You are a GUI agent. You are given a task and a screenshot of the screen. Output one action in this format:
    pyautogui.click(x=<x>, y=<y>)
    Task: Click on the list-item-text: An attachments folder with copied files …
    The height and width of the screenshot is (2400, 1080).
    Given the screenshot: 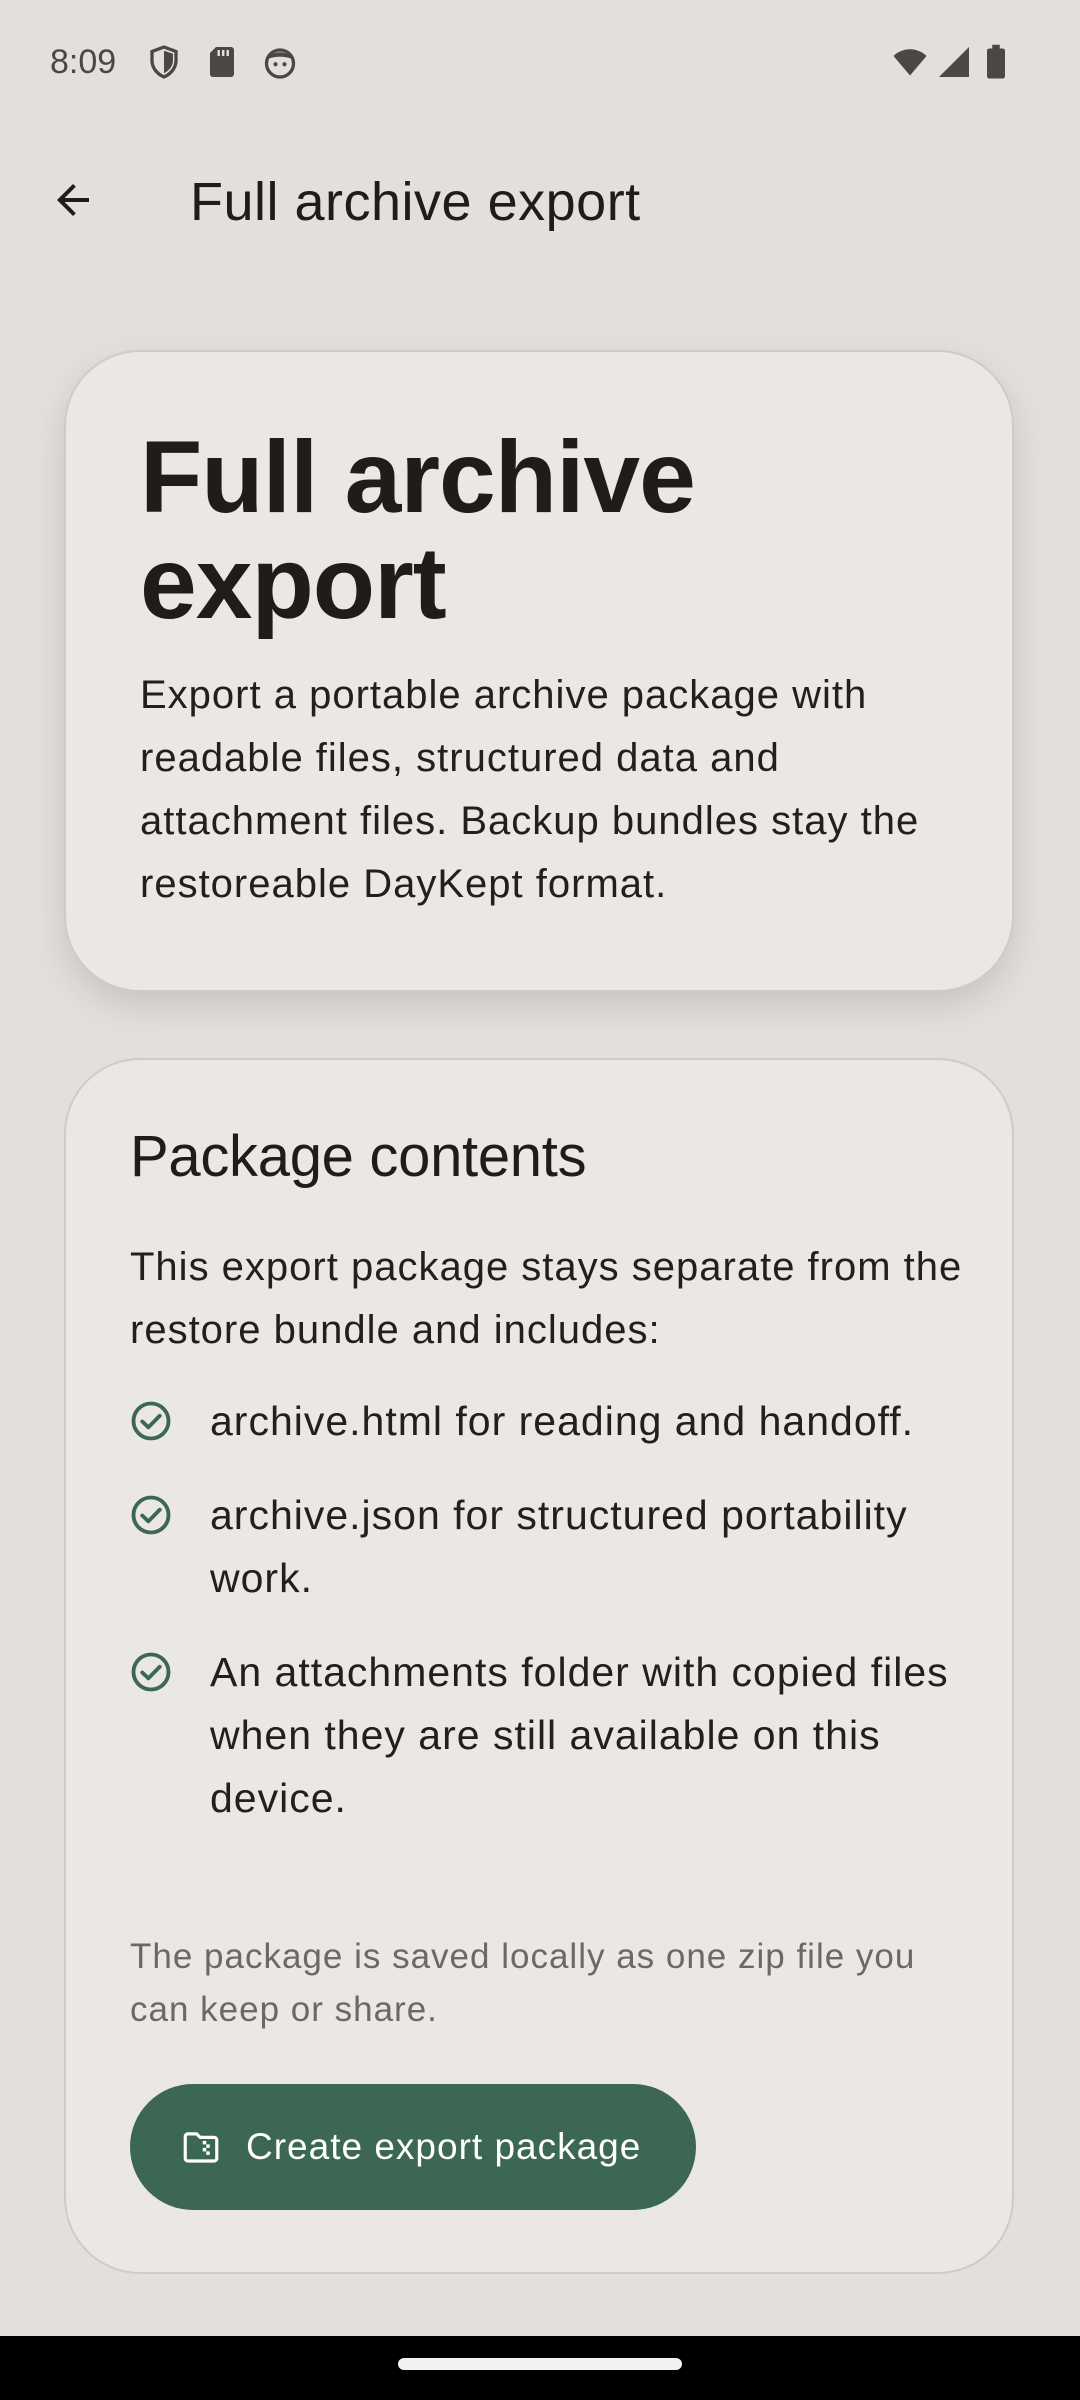 What is the action you would take?
    pyautogui.click(x=579, y=1735)
    